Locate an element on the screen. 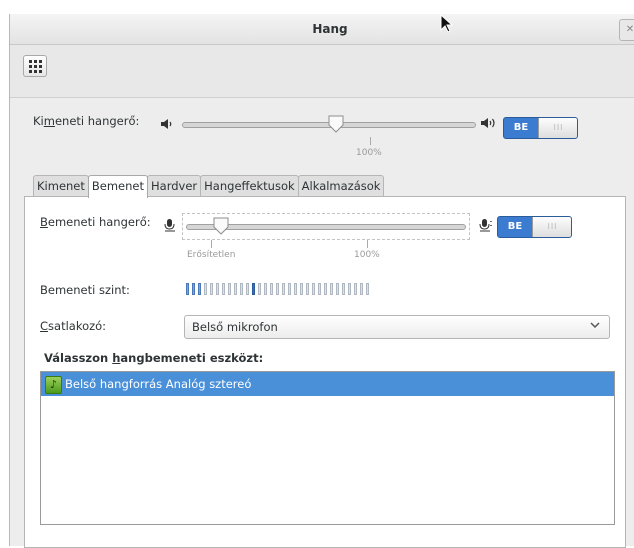  speaker-low-icon is located at coordinates (167, 125).